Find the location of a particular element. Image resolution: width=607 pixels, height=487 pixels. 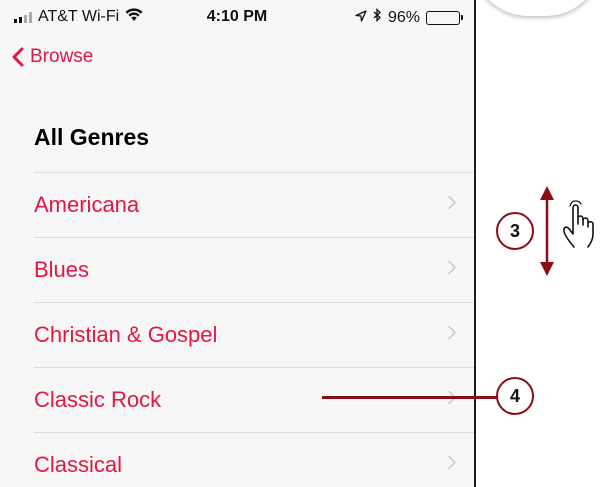

genre-row: Blues is located at coordinates (254, 269).